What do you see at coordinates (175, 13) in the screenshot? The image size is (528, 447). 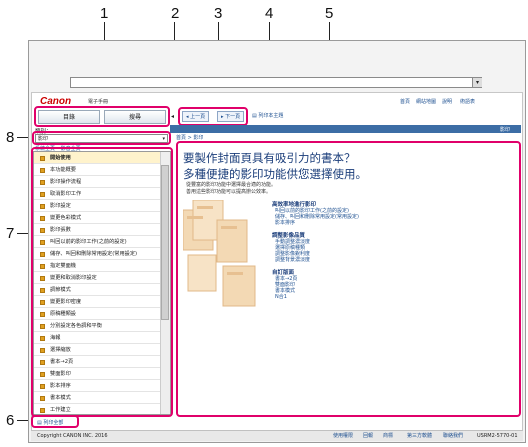 I see `callout-2: 2` at bounding box center [175, 13].